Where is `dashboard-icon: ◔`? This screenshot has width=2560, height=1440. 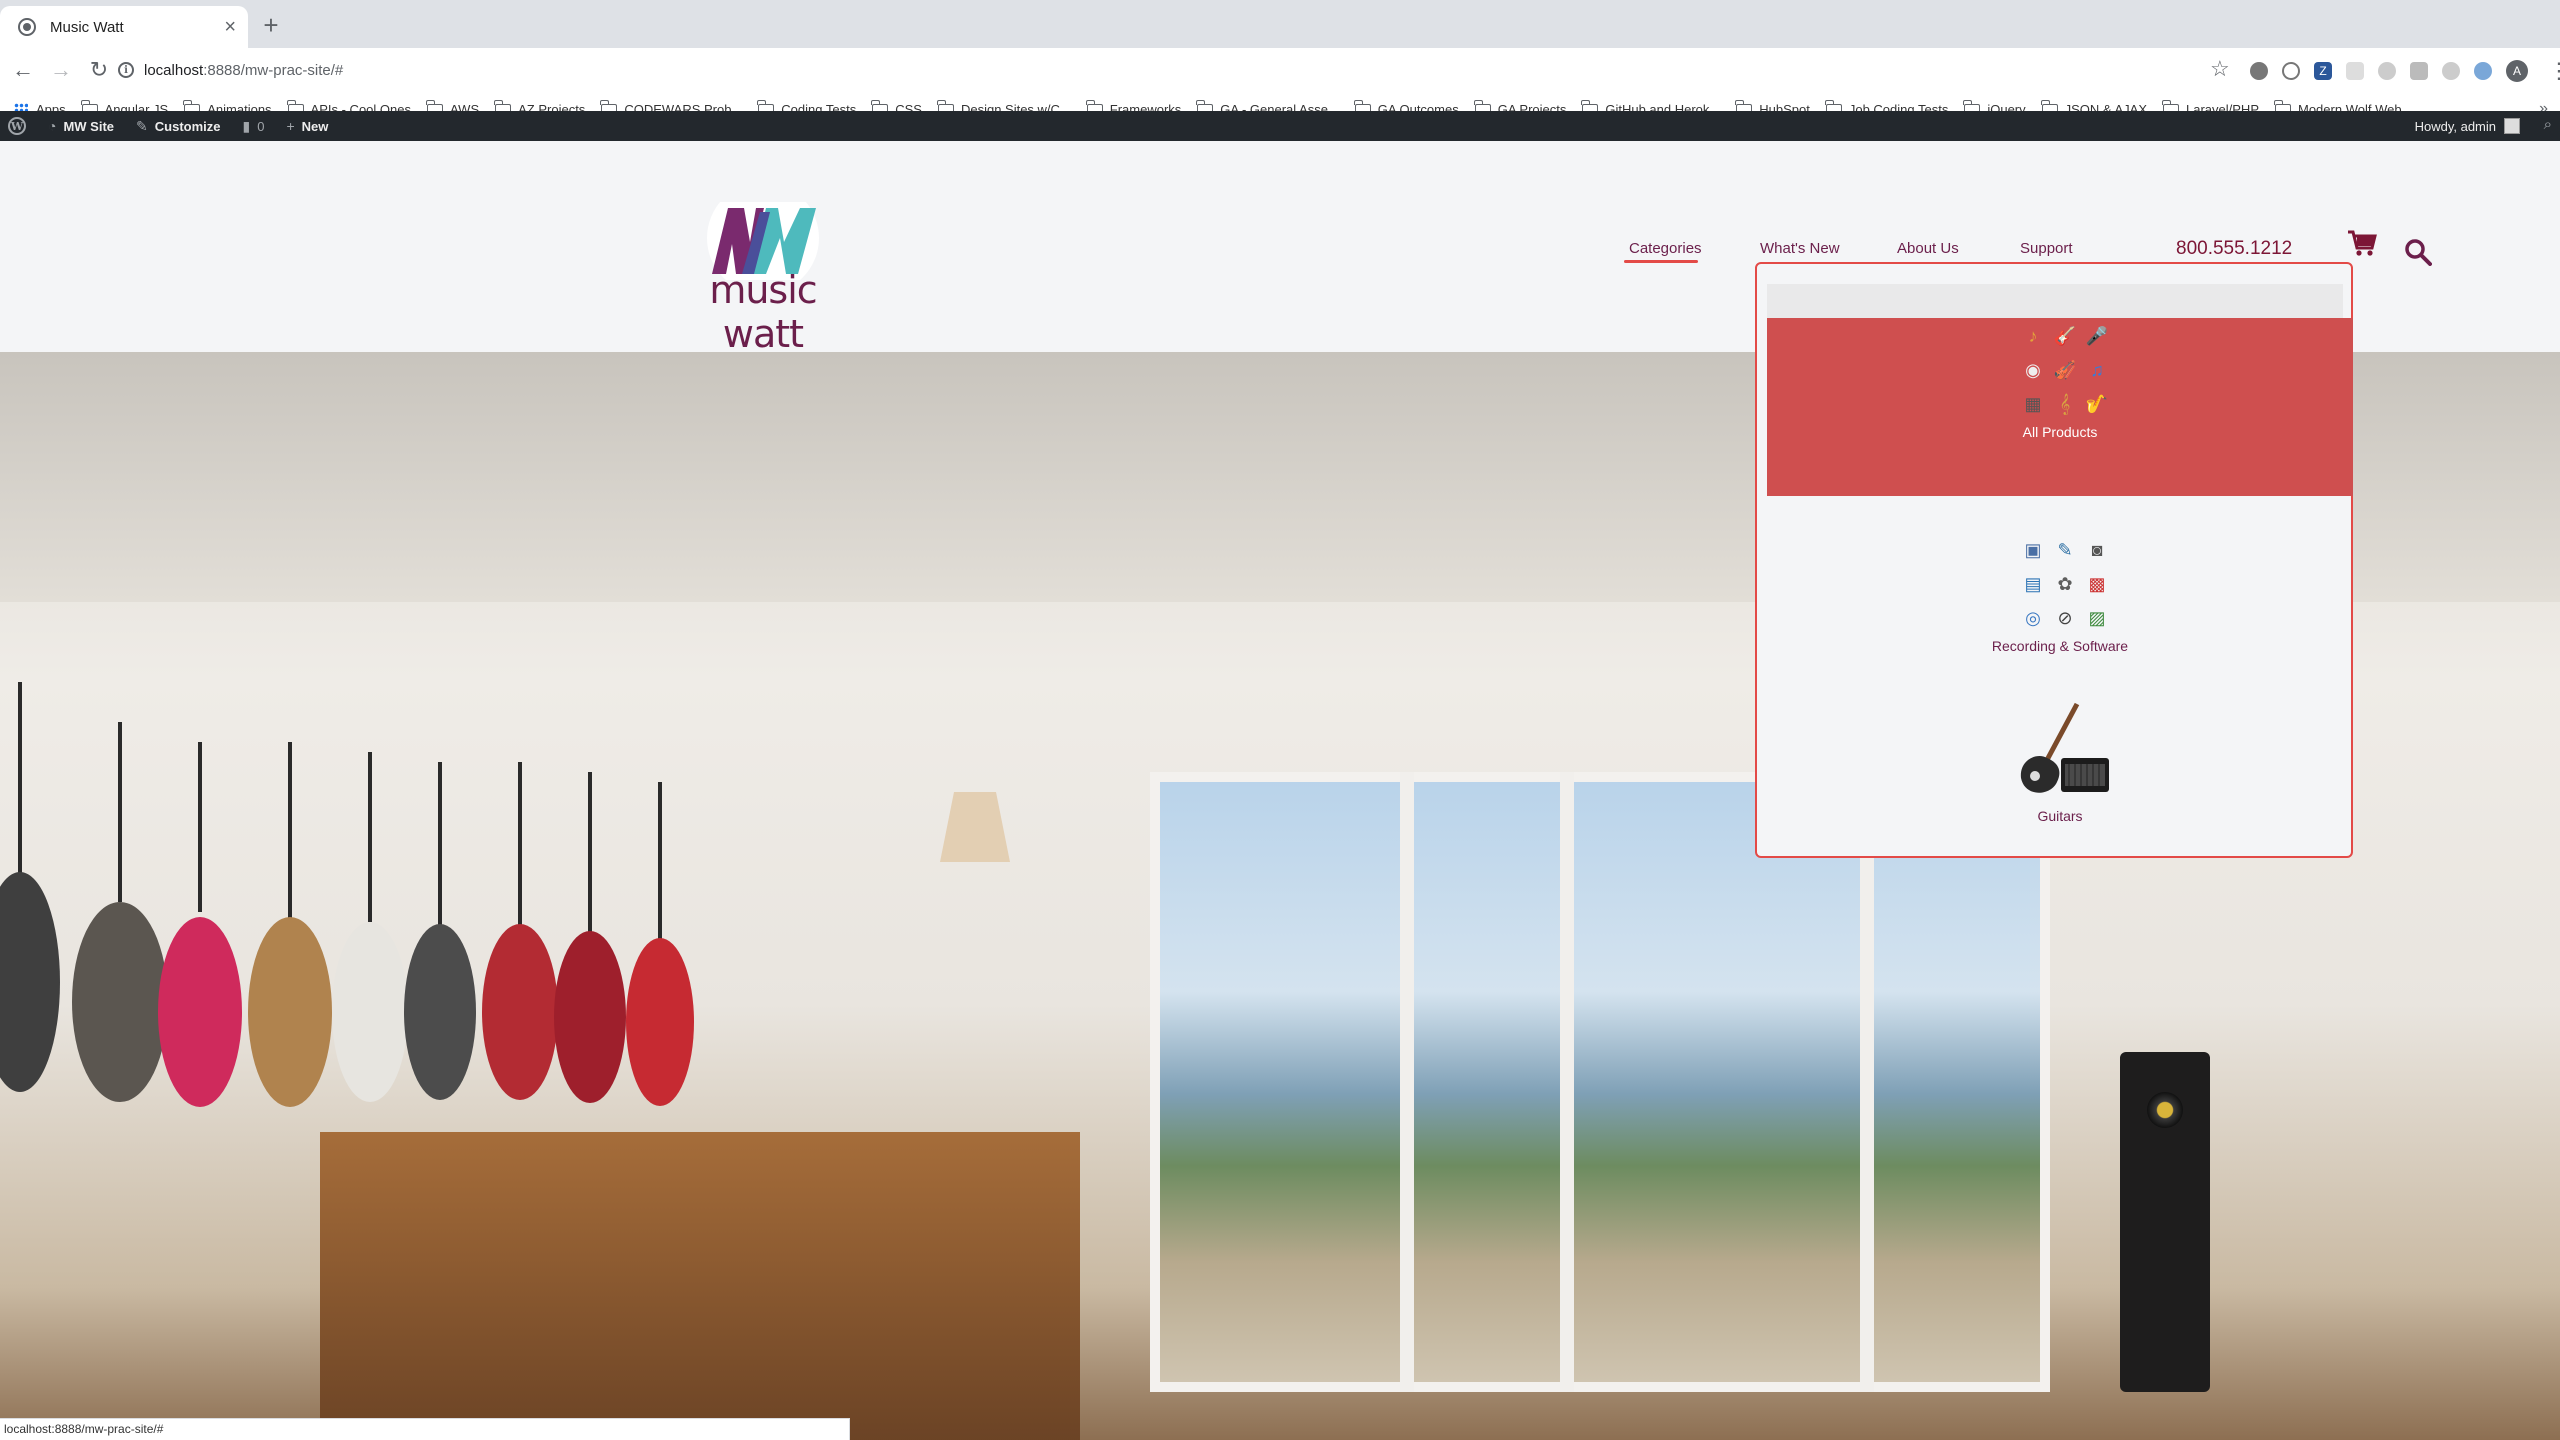 dashboard-icon: ◔ is located at coordinates (52, 126).